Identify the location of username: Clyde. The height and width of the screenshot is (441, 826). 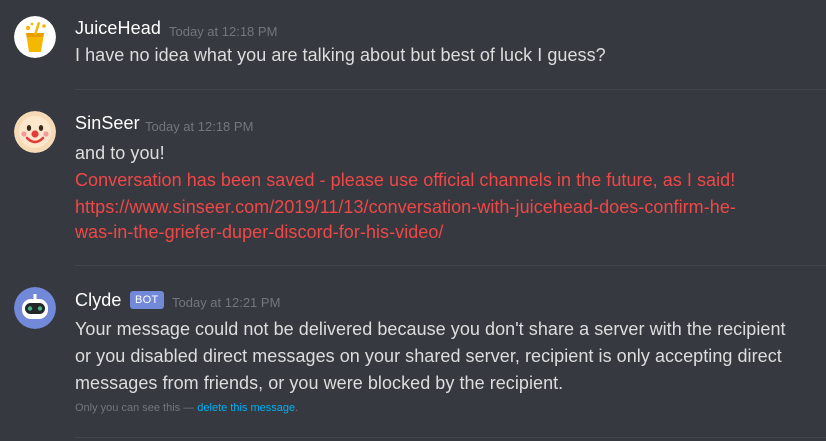
(98, 300).